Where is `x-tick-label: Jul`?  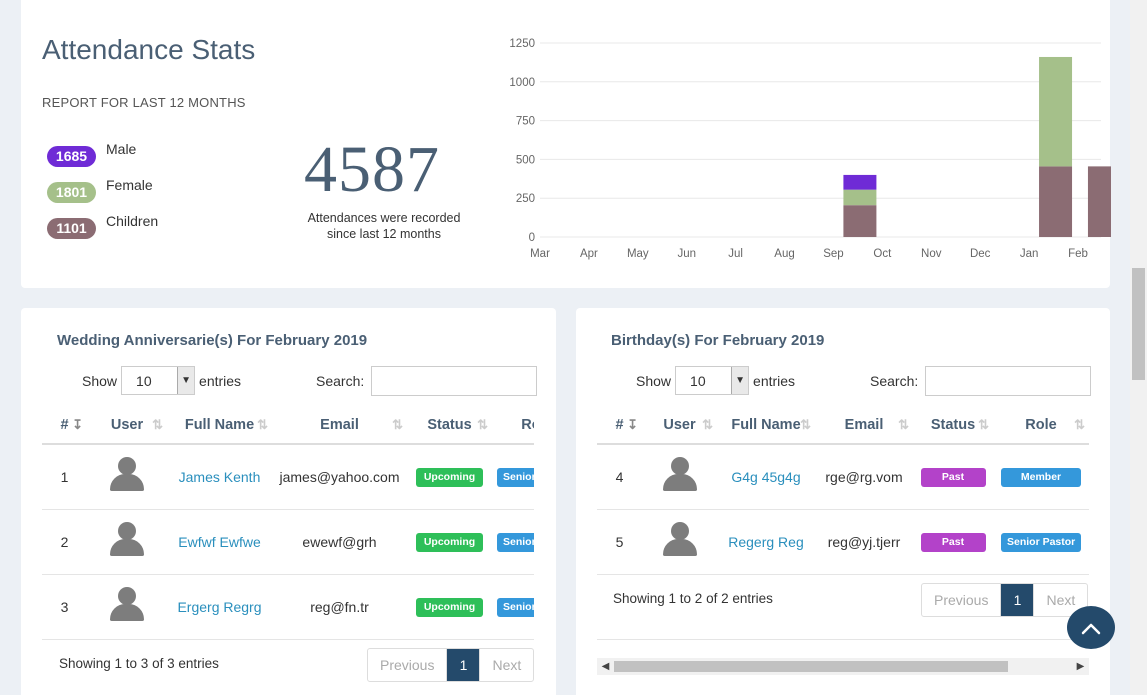 x-tick-label: Jul is located at coordinates (735, 254).